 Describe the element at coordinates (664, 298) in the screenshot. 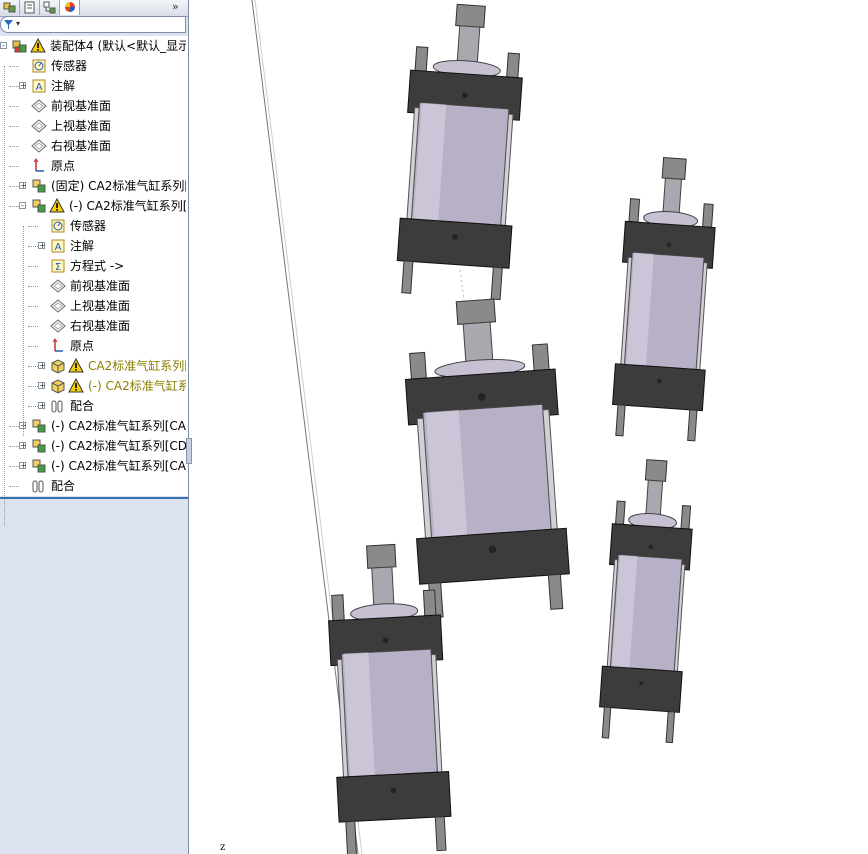

I see `cylinder-right-upper` at that location.